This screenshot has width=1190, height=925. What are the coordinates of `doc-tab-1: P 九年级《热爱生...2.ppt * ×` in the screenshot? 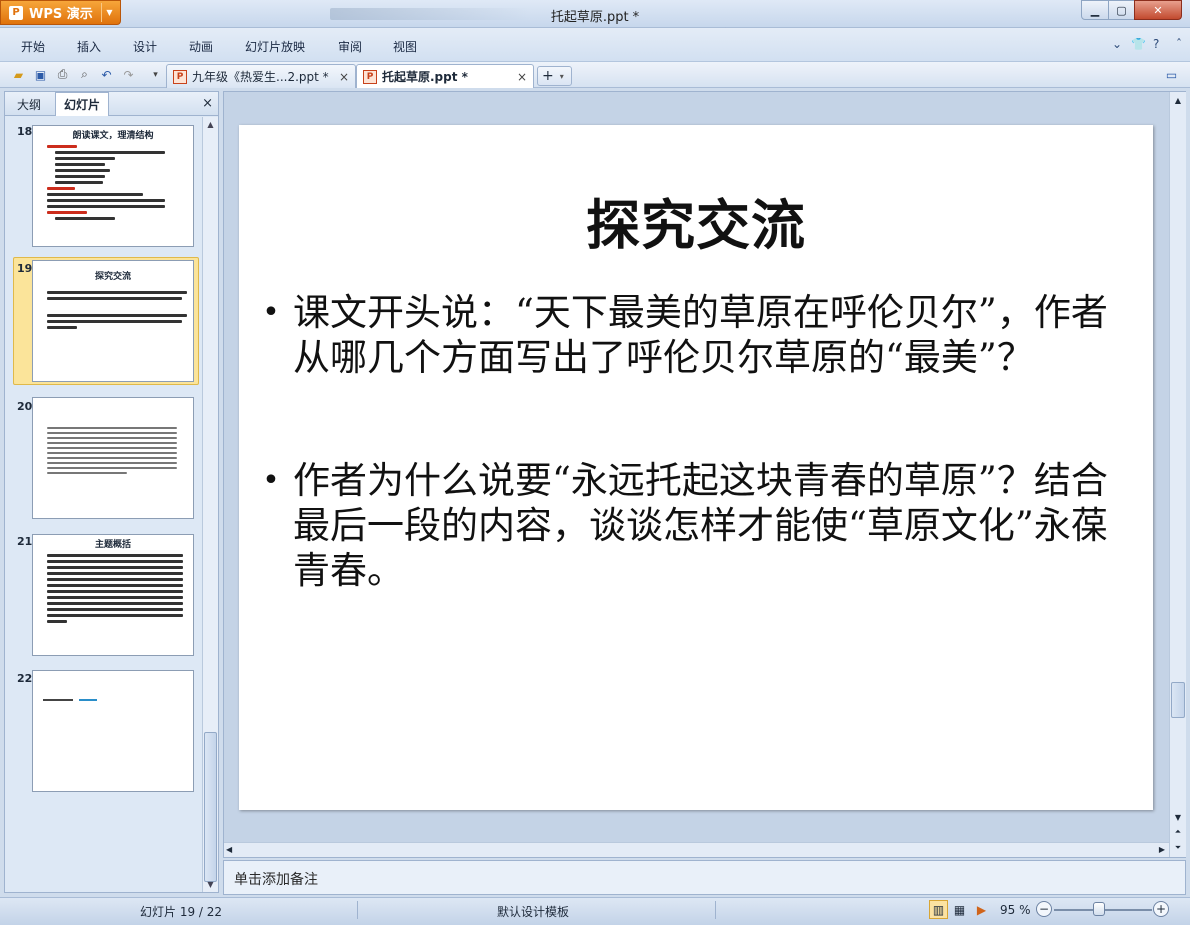 It's located at (261, 76).